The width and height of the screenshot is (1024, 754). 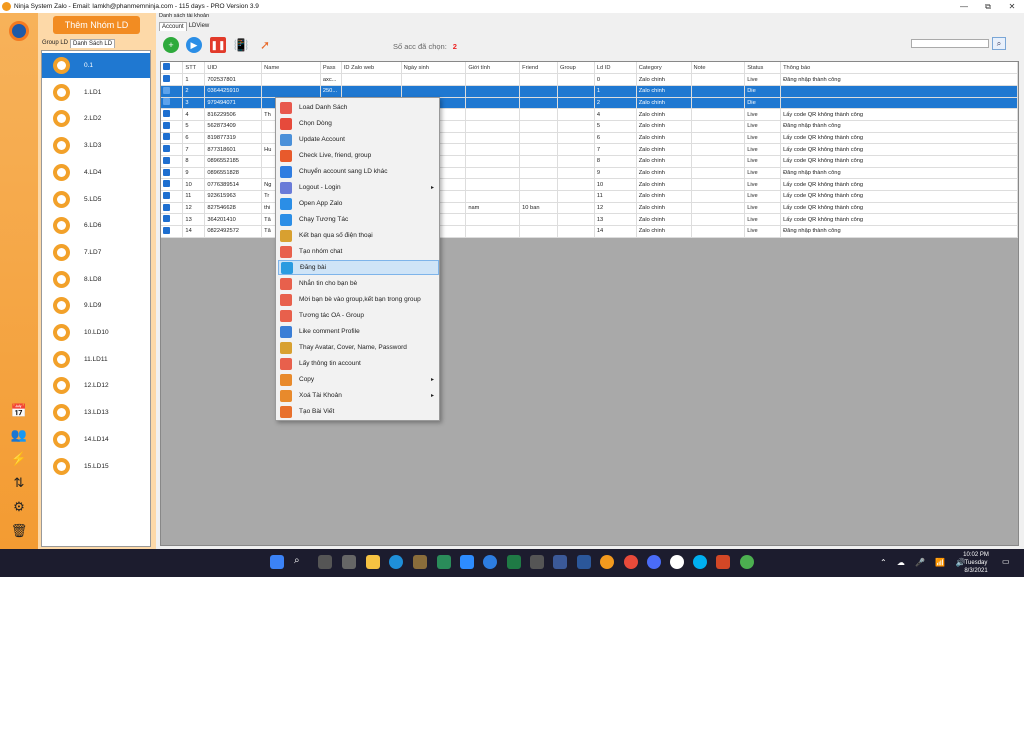 What do you see at coordinates (96, 305) in the screenshot?
I see `group-item: 9.LD9` at bounding box center [96, 305].